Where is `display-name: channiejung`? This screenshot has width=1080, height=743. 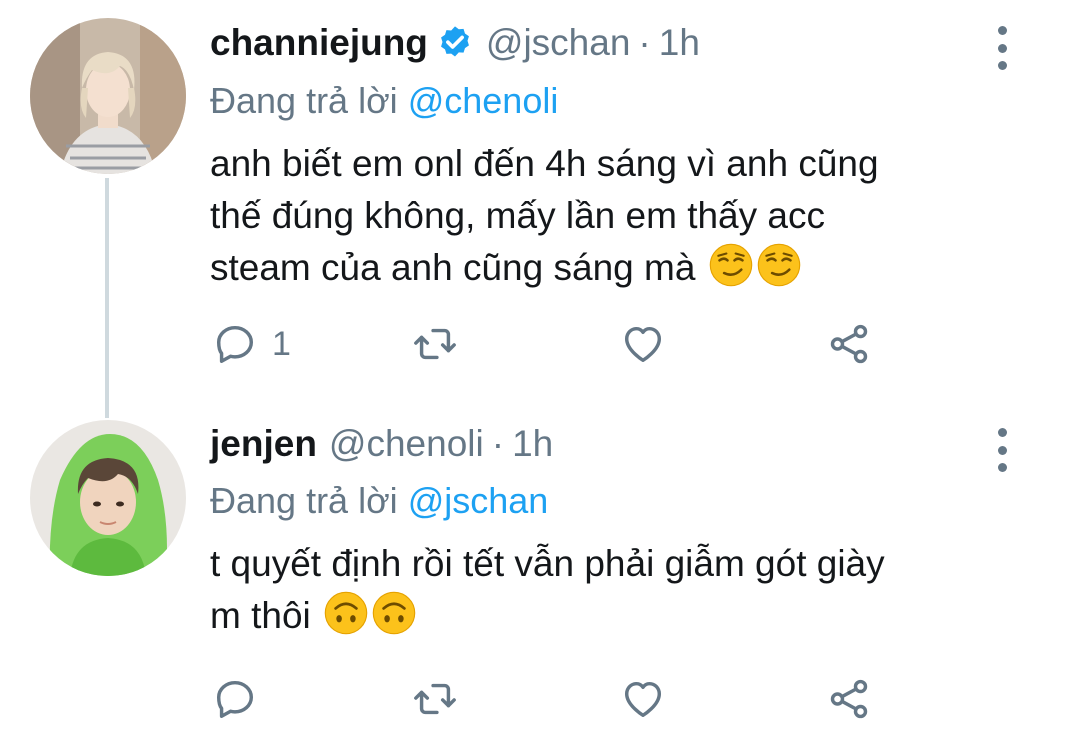
display-name: channiejung is located at coordinates (319, 43).